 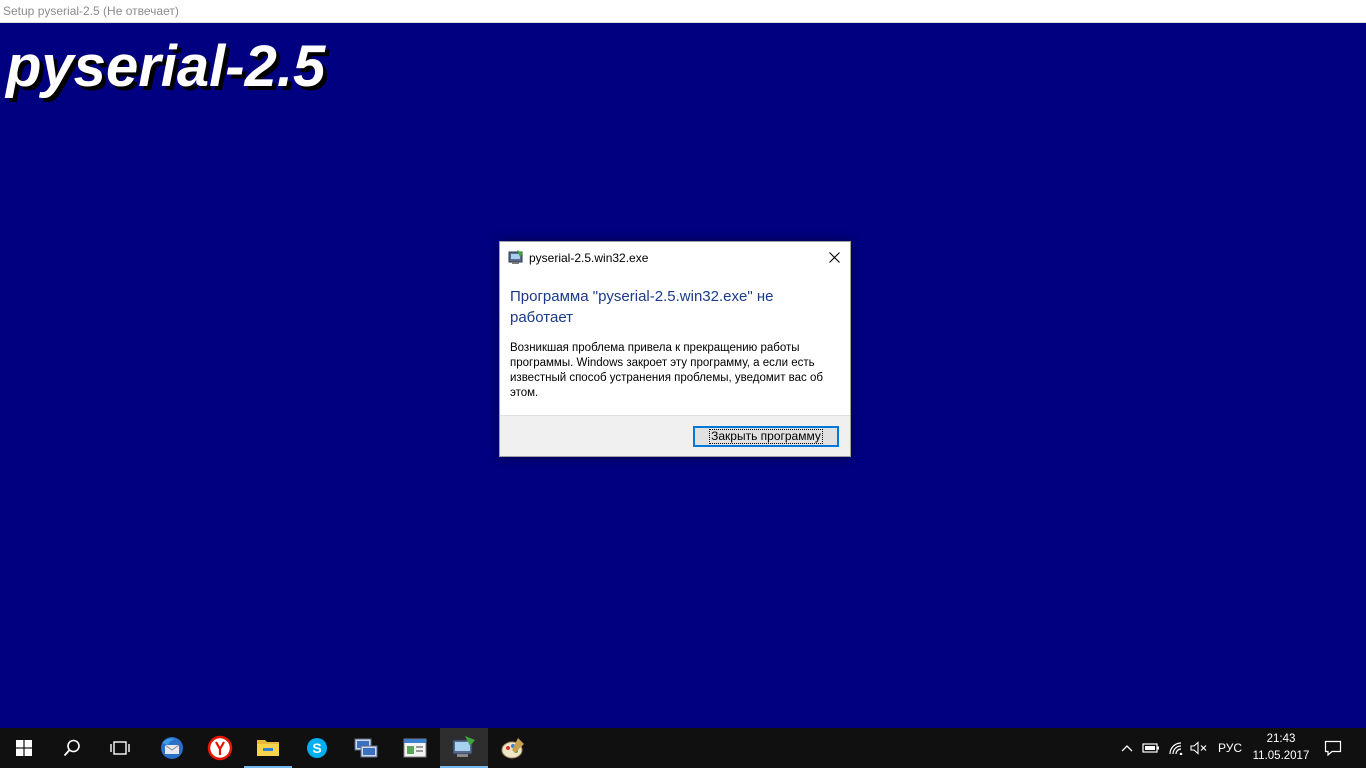 I want to click on taskbar-app-window, so click(x=415, y=748).